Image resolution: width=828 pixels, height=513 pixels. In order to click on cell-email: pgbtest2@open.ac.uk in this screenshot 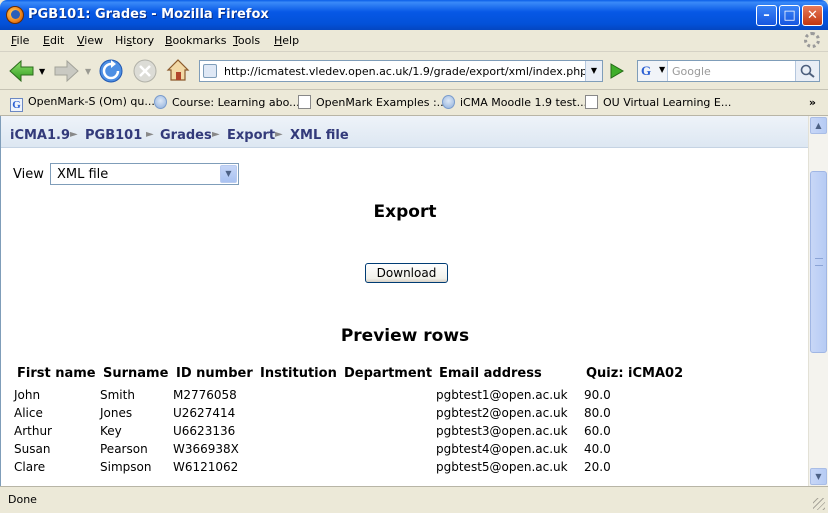, I will do `click(502, 413)`.